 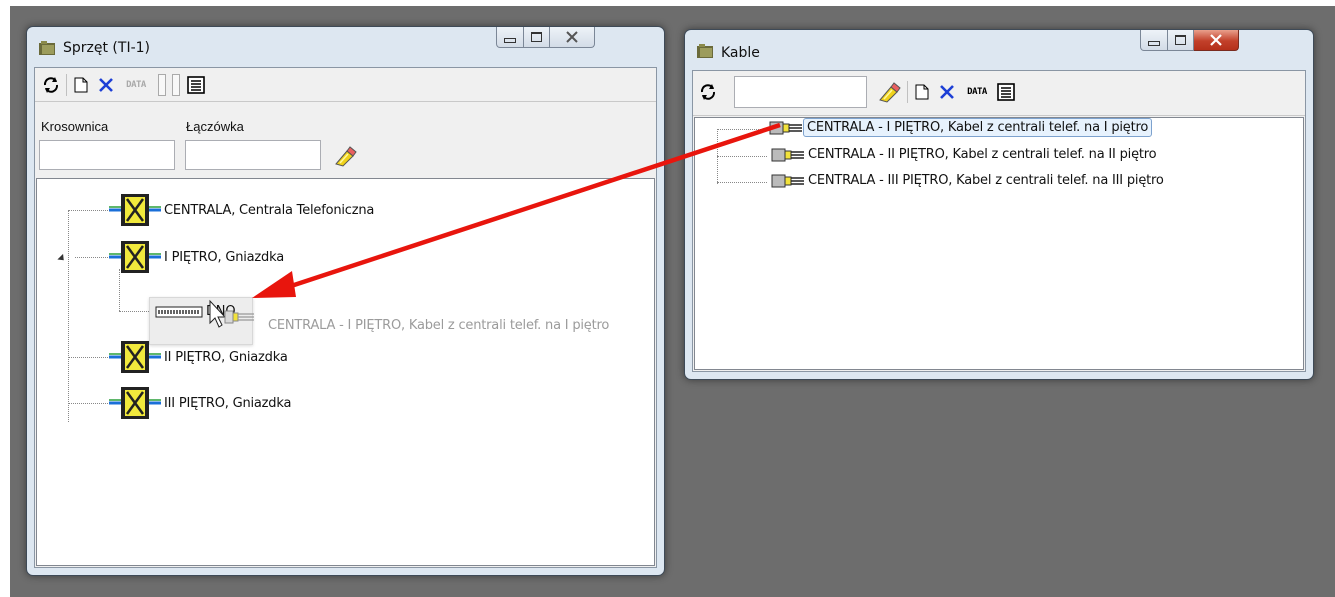 I want to click on tree-node-label: III PIĘTRO, Gniazdka, so click(x=228, y=403).